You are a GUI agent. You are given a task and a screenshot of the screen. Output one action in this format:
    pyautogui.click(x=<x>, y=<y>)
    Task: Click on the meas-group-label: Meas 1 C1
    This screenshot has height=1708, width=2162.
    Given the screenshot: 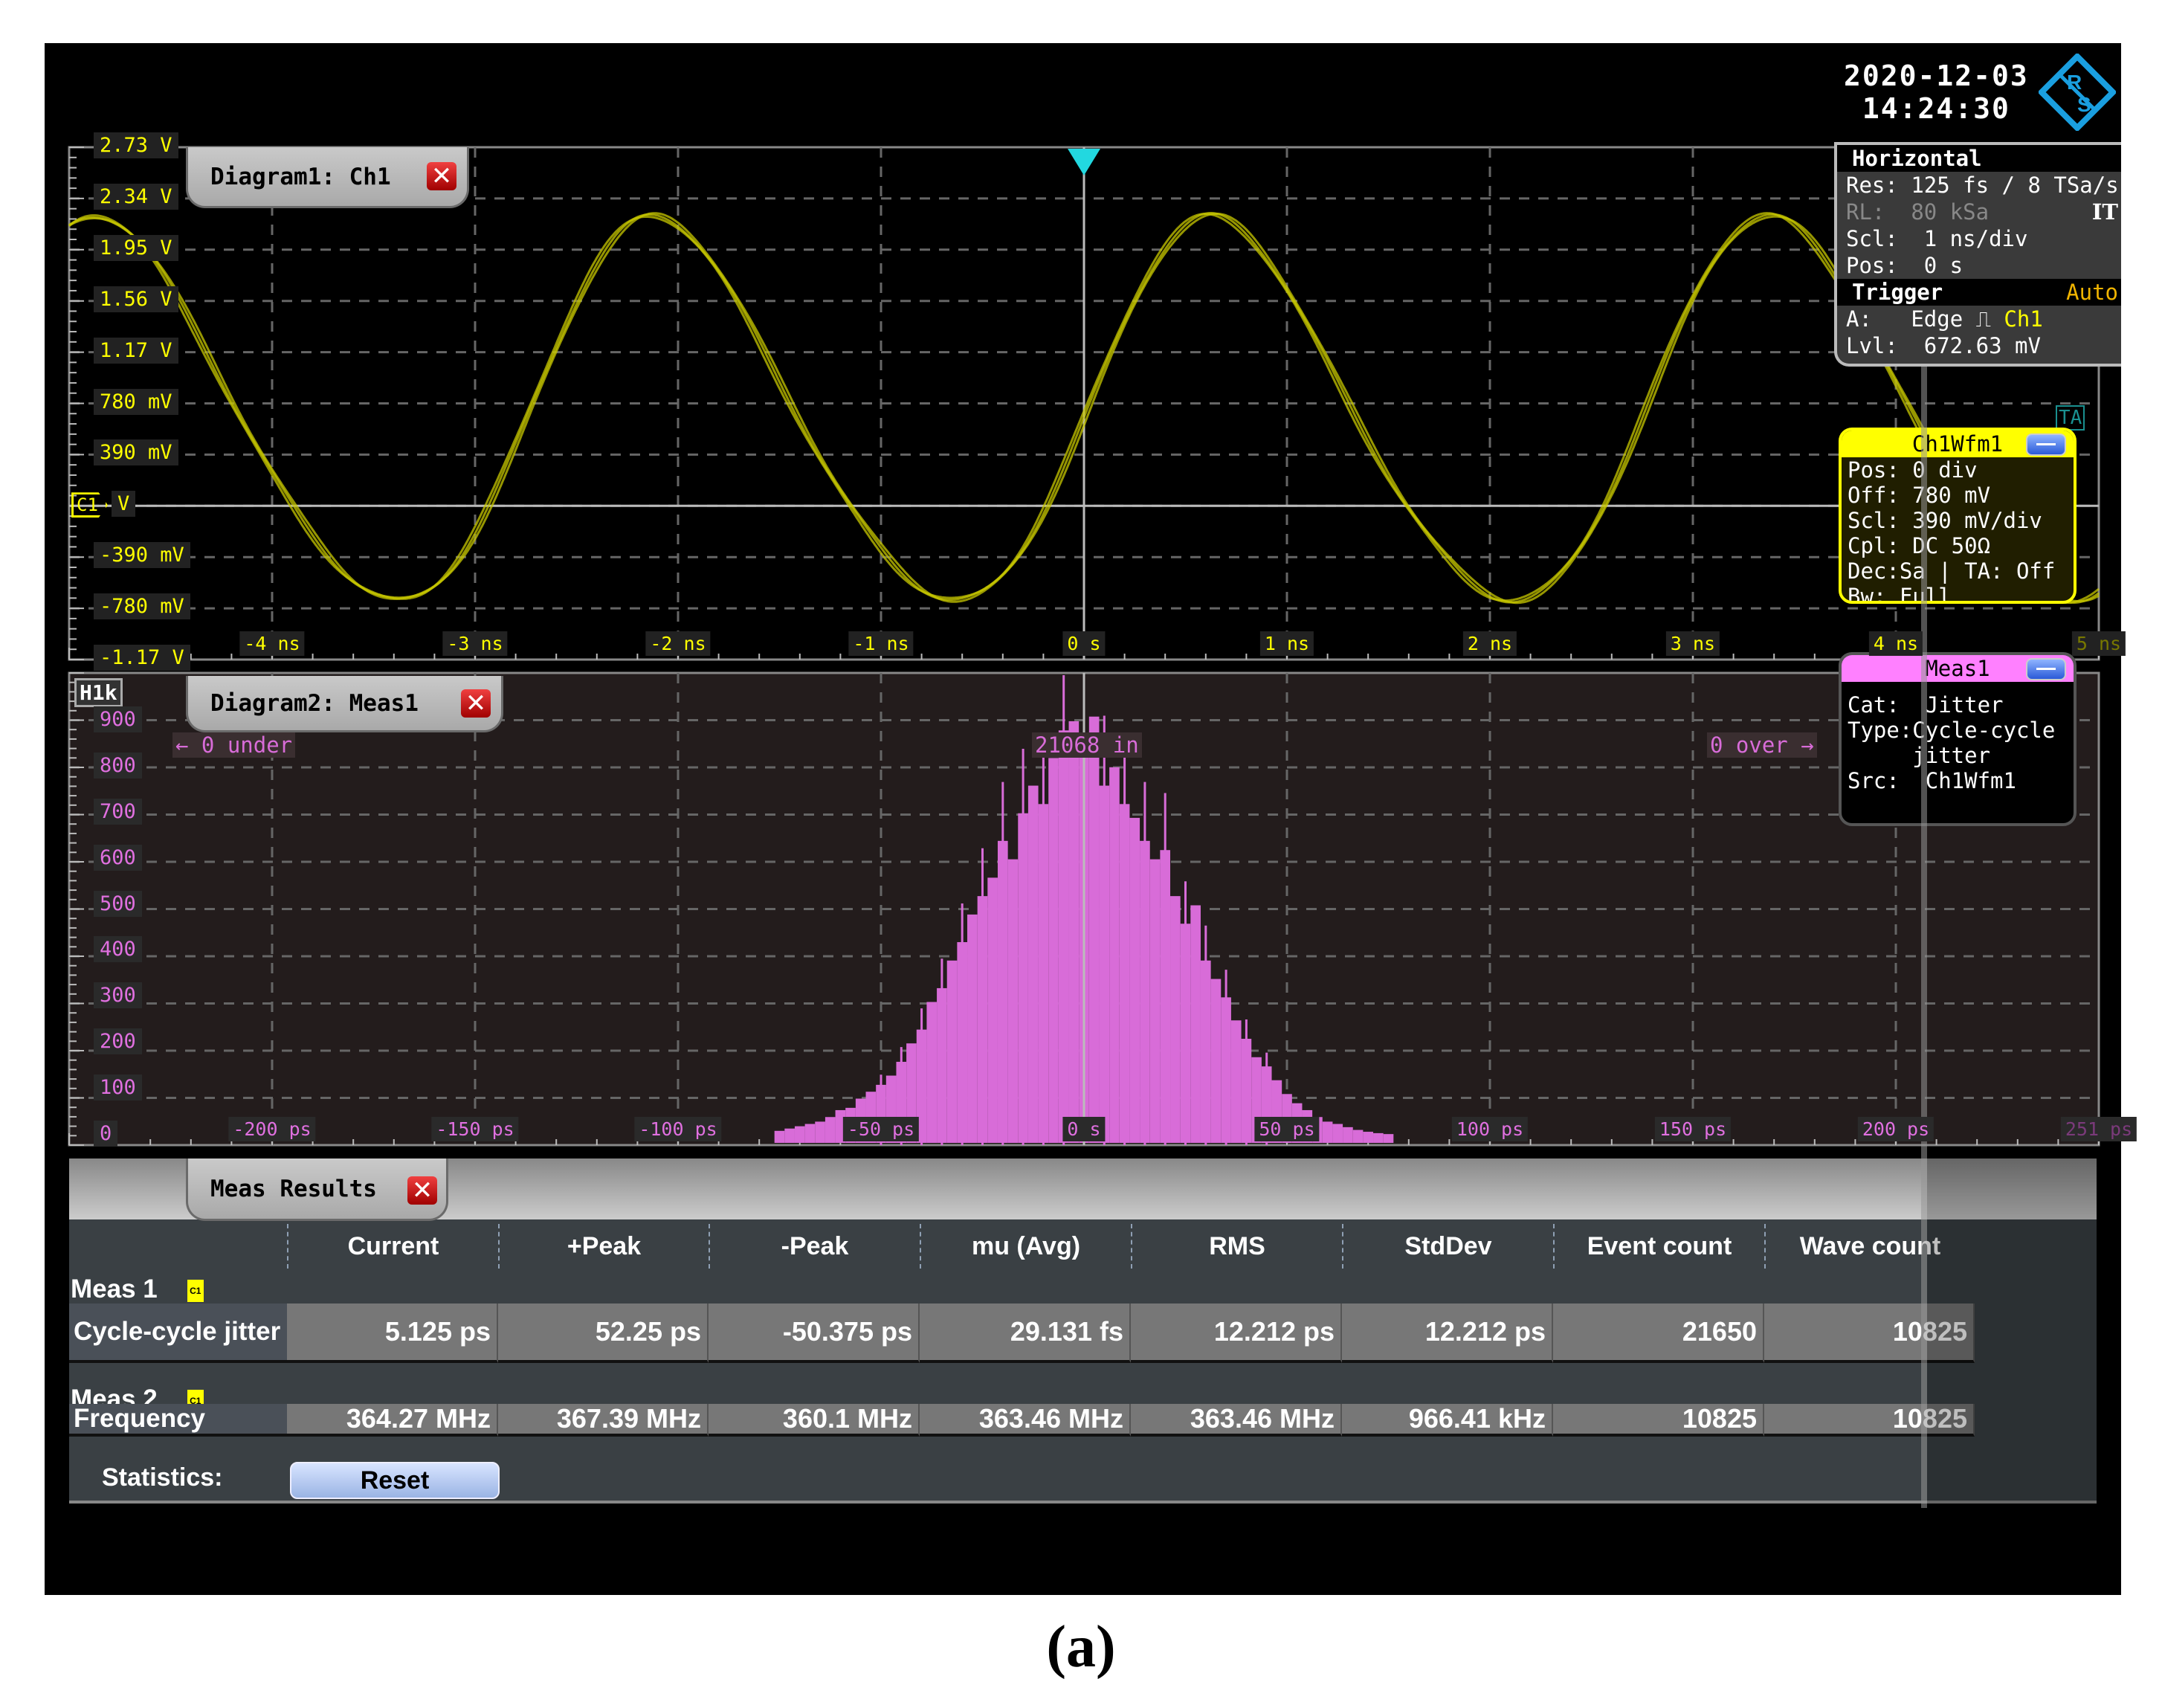 What is the action you would take?
    pyautogui.click(x=137, y=1289)
    